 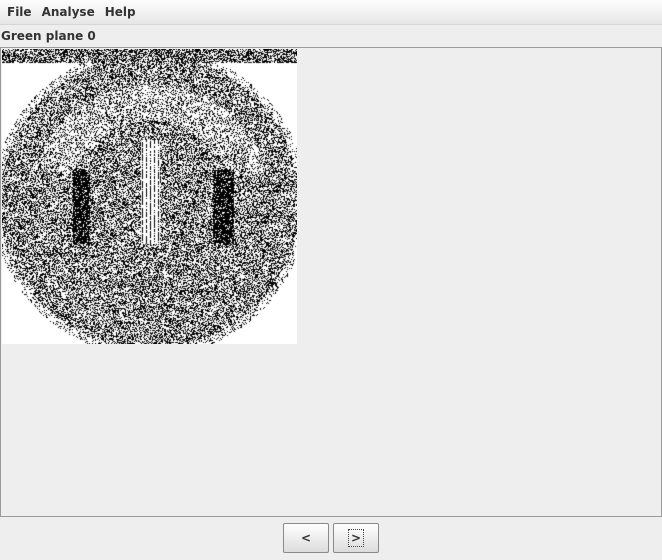 What do you see at coordinates (331, 12) in the screenshot?
I see `menu-bar: File Analyse Help` at bounding box center [331, 12].